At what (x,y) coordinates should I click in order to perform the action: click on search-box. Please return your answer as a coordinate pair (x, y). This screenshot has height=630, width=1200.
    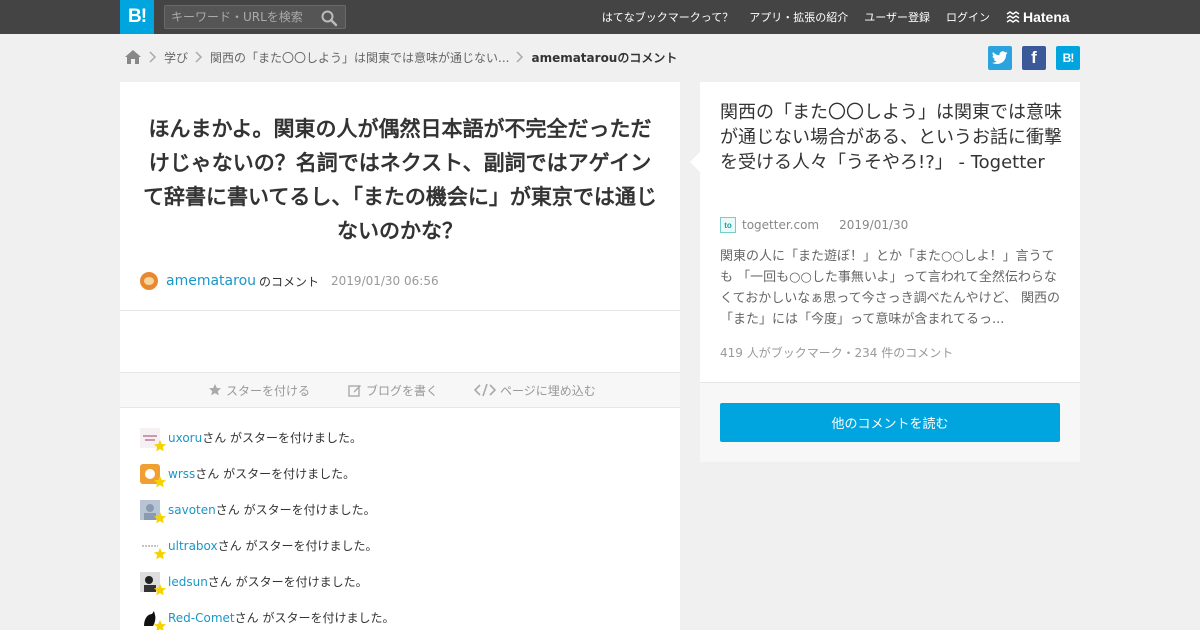
    Looking at the image, I should click on (255, 17).